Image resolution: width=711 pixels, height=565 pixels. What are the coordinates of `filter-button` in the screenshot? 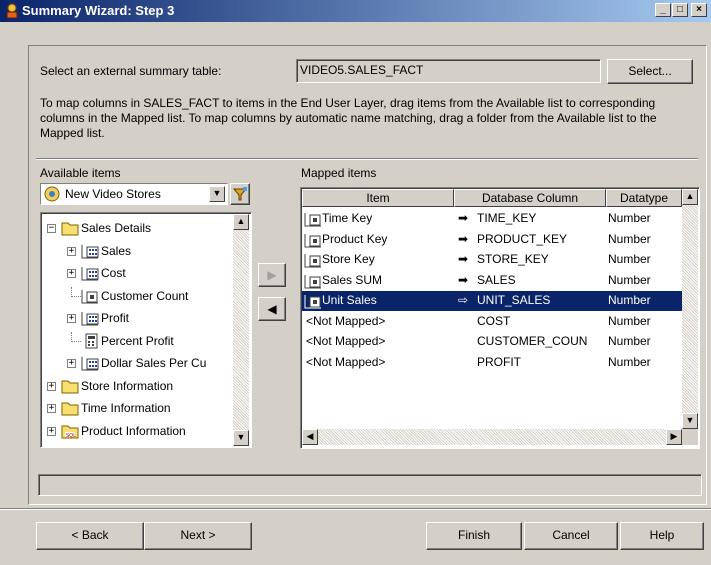 It's located at (240, 194).